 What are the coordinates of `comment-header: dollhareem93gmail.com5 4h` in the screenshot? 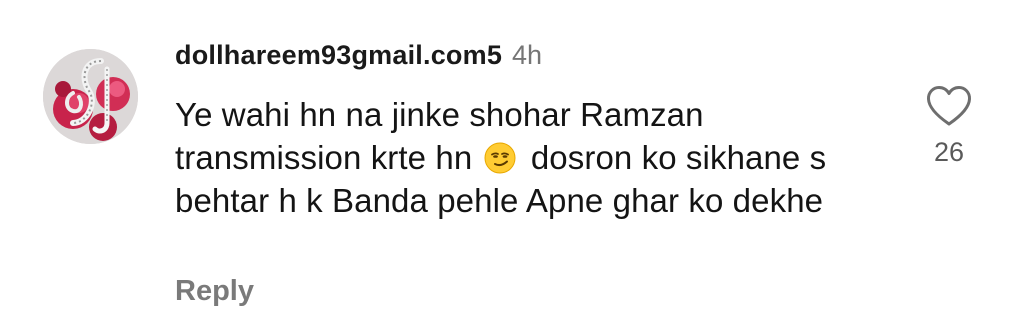 It's located at (358, 60).